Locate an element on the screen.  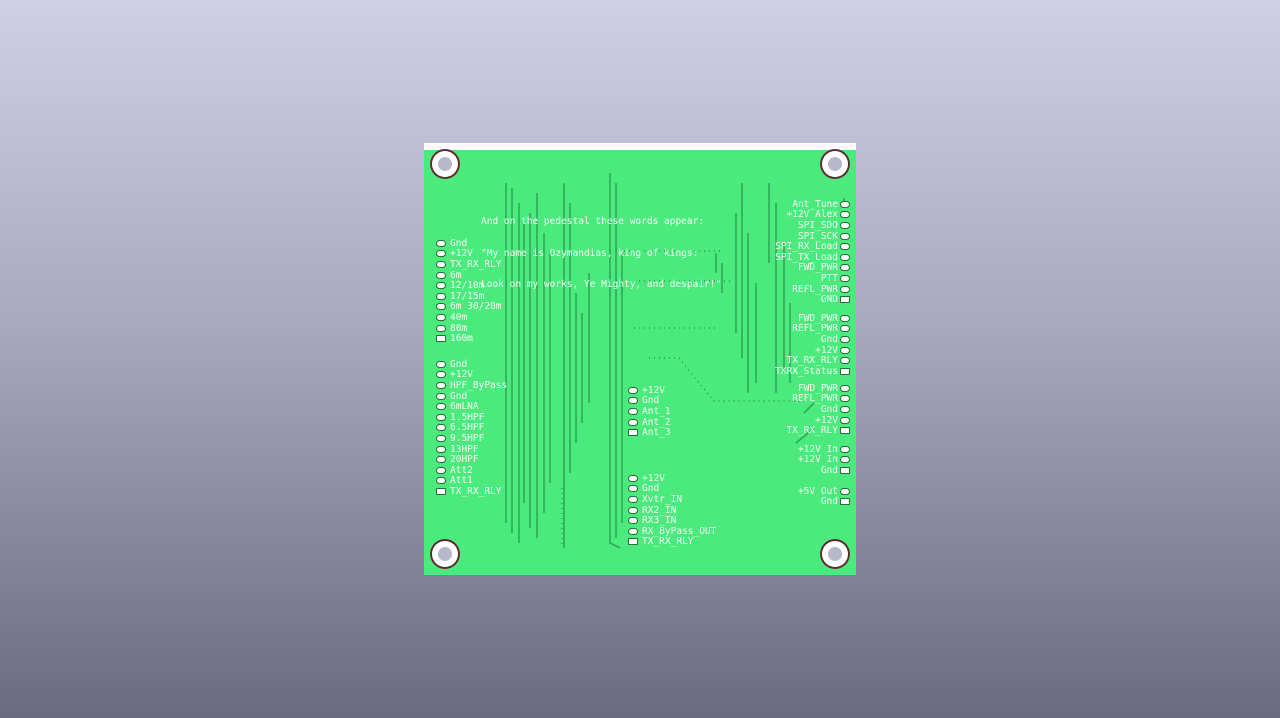
header-pin: PTT is located at coordinates (812, 278).